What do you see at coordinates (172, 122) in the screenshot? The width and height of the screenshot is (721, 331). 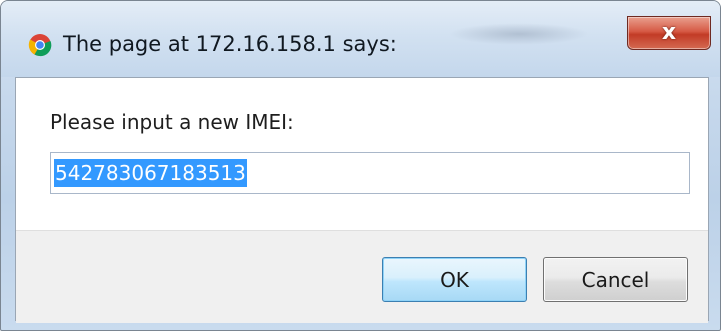 I see `prompt-label: Please input a new IMEI:` at bounding box center [172, 122].